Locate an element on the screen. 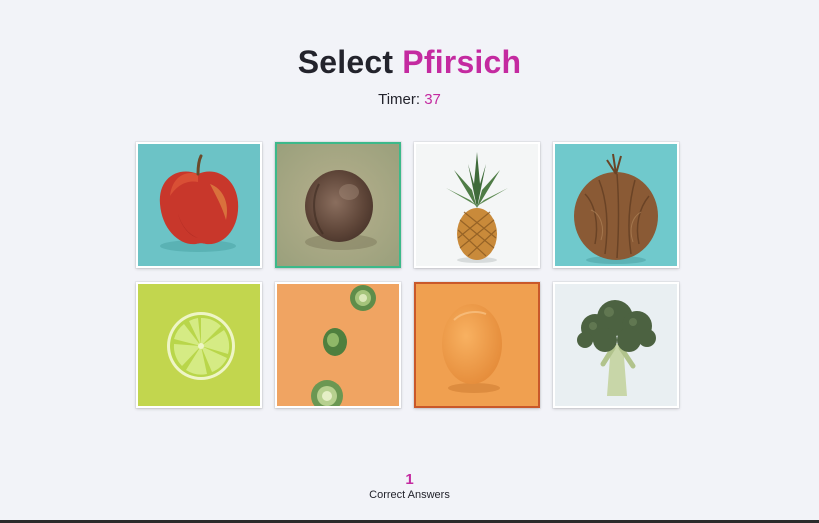  timer: Timer: 37 is located at coordinates (409, 100).